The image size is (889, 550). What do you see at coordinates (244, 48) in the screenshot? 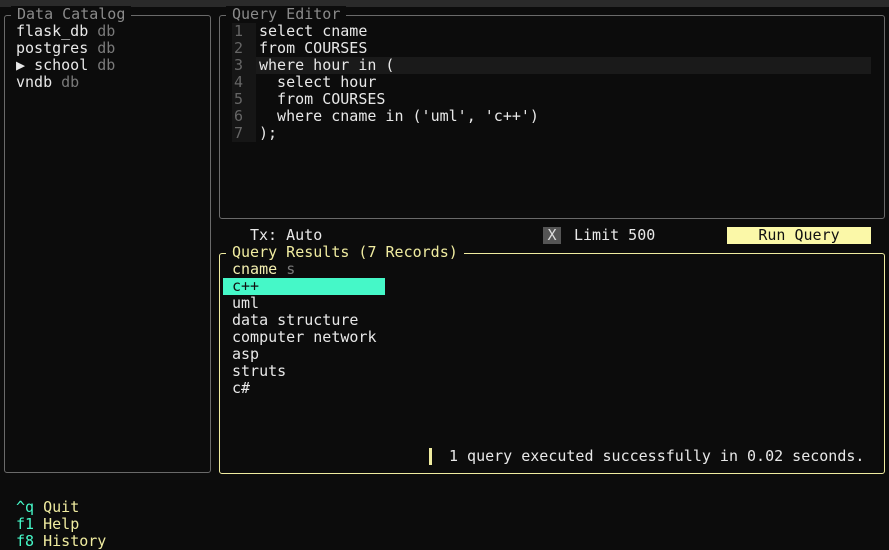
I see `line-number: 2` at bounding box center [244, 48].